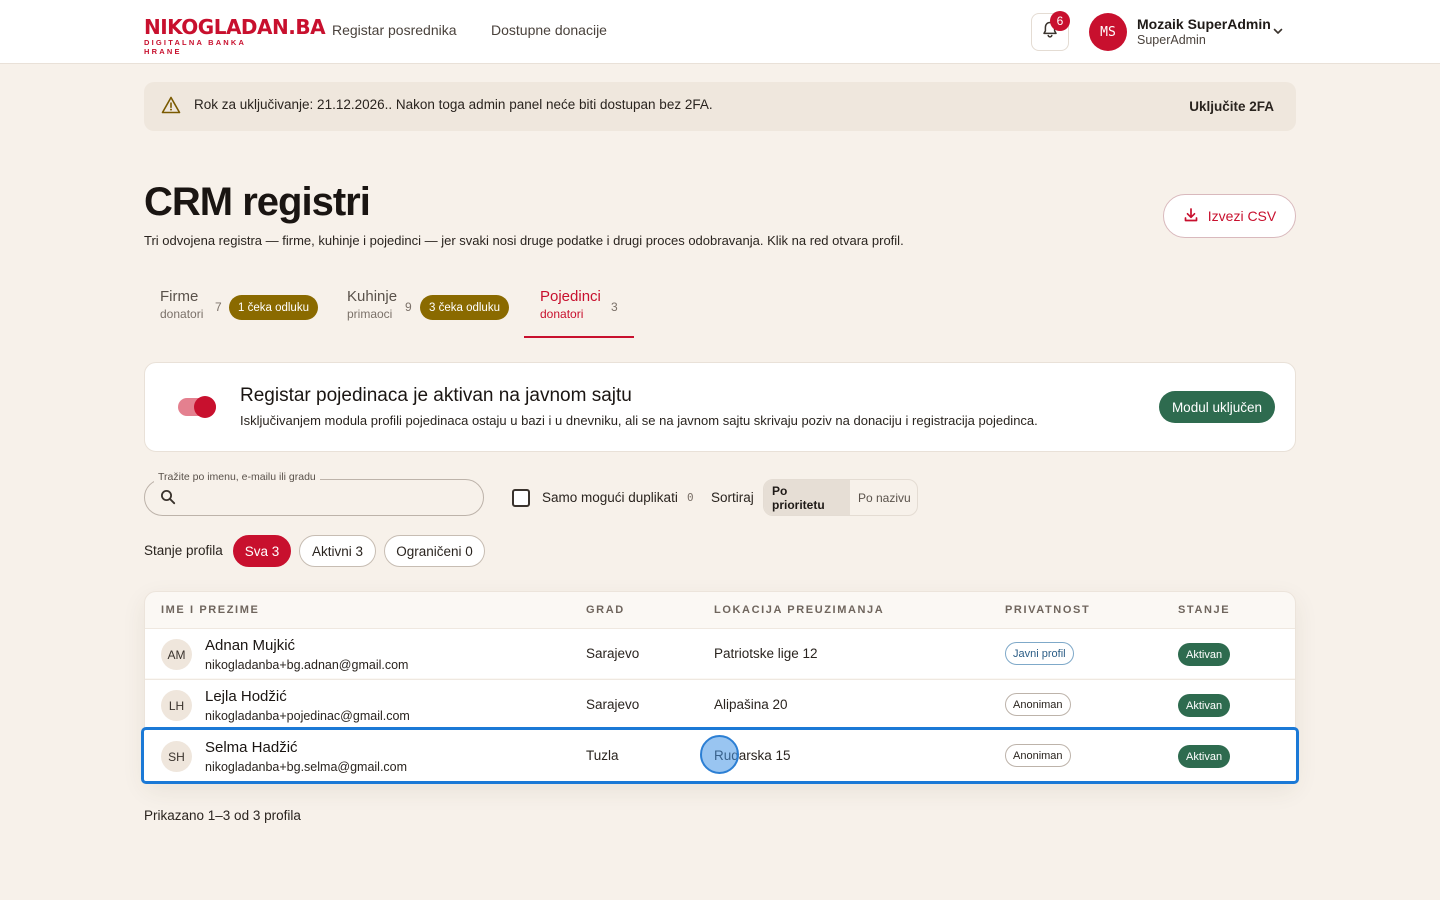 The height and width of the screenshot is (900, 1440). What do you see at coordinates (205, 407) in the screenshot?
I see `module-toggle-knob` at bounding box center [205, 407].